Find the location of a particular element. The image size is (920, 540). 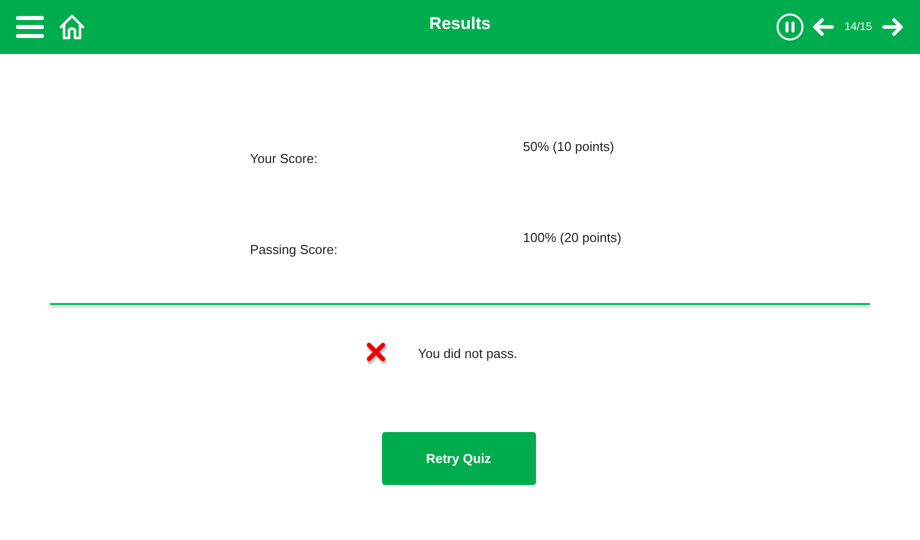

menu-icon is located at coordinates (30, 27).